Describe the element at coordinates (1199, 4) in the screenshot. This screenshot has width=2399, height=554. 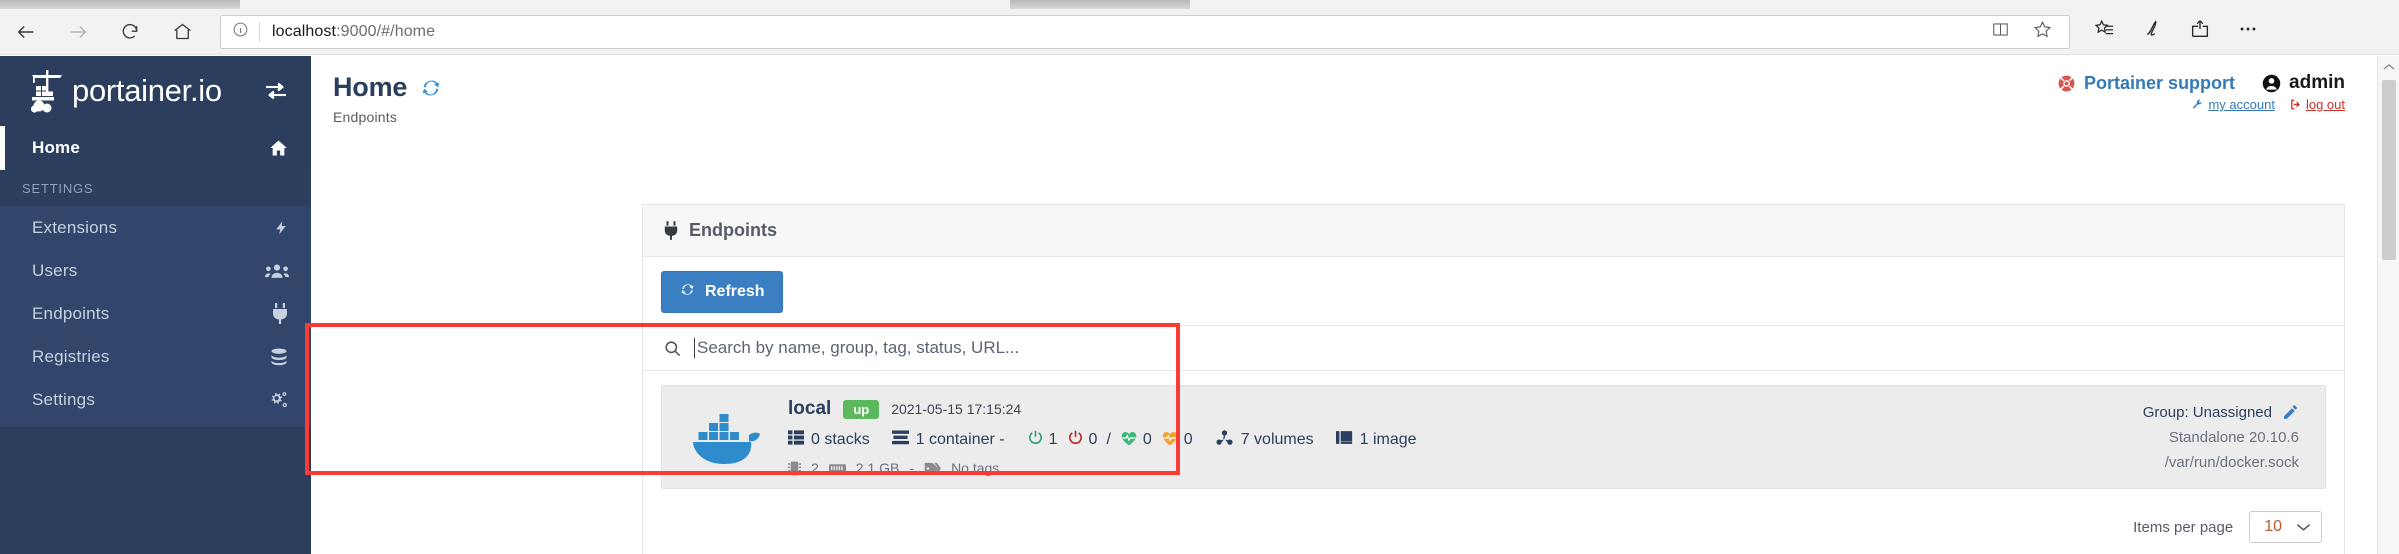
I see `browser-tab-strip` at that location.